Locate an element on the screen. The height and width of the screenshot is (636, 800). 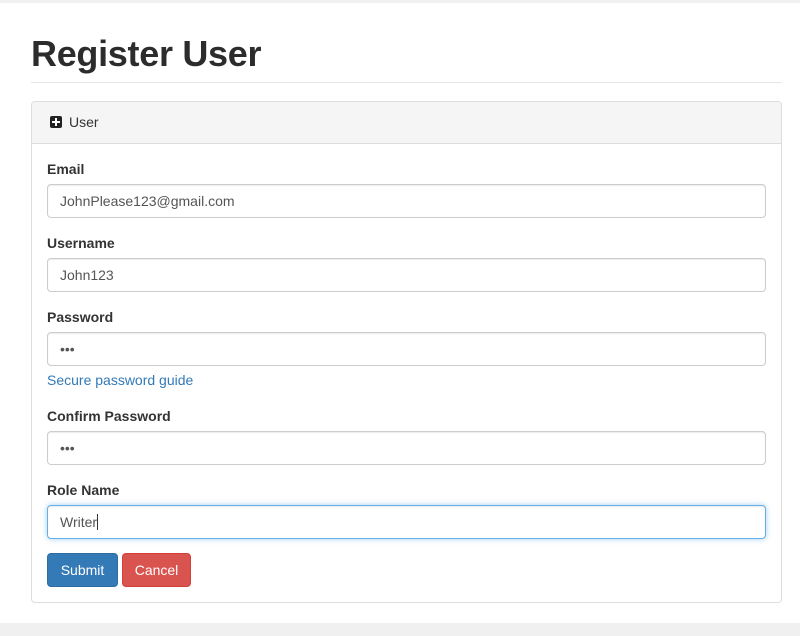
password-label: Password is located at coordinates (80, 317).